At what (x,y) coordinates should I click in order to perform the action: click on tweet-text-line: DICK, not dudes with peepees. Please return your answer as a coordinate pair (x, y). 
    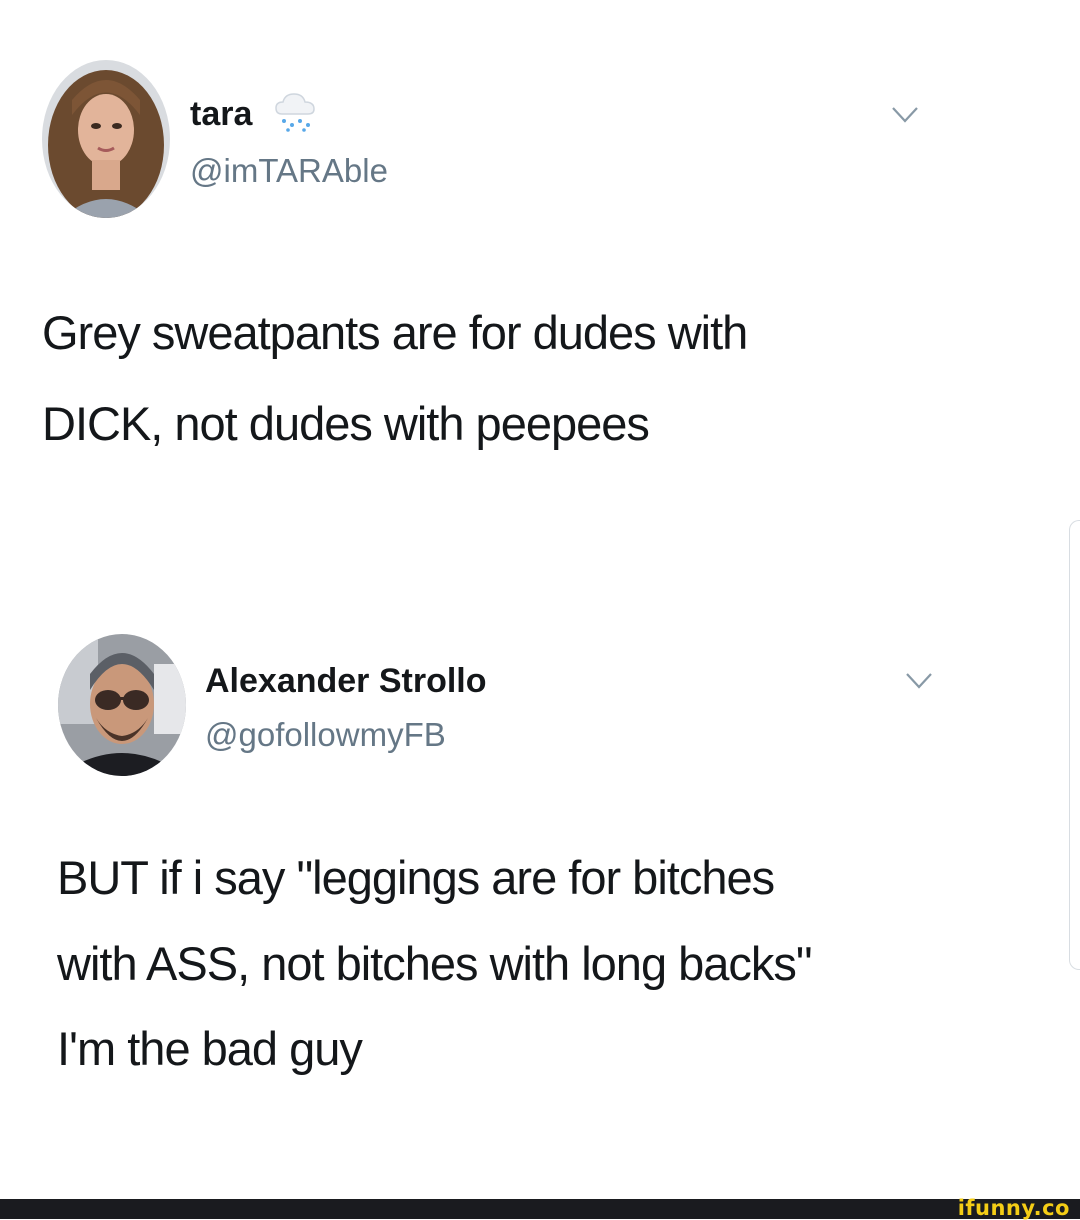
    Looking at the image, I should click on (346, 423).